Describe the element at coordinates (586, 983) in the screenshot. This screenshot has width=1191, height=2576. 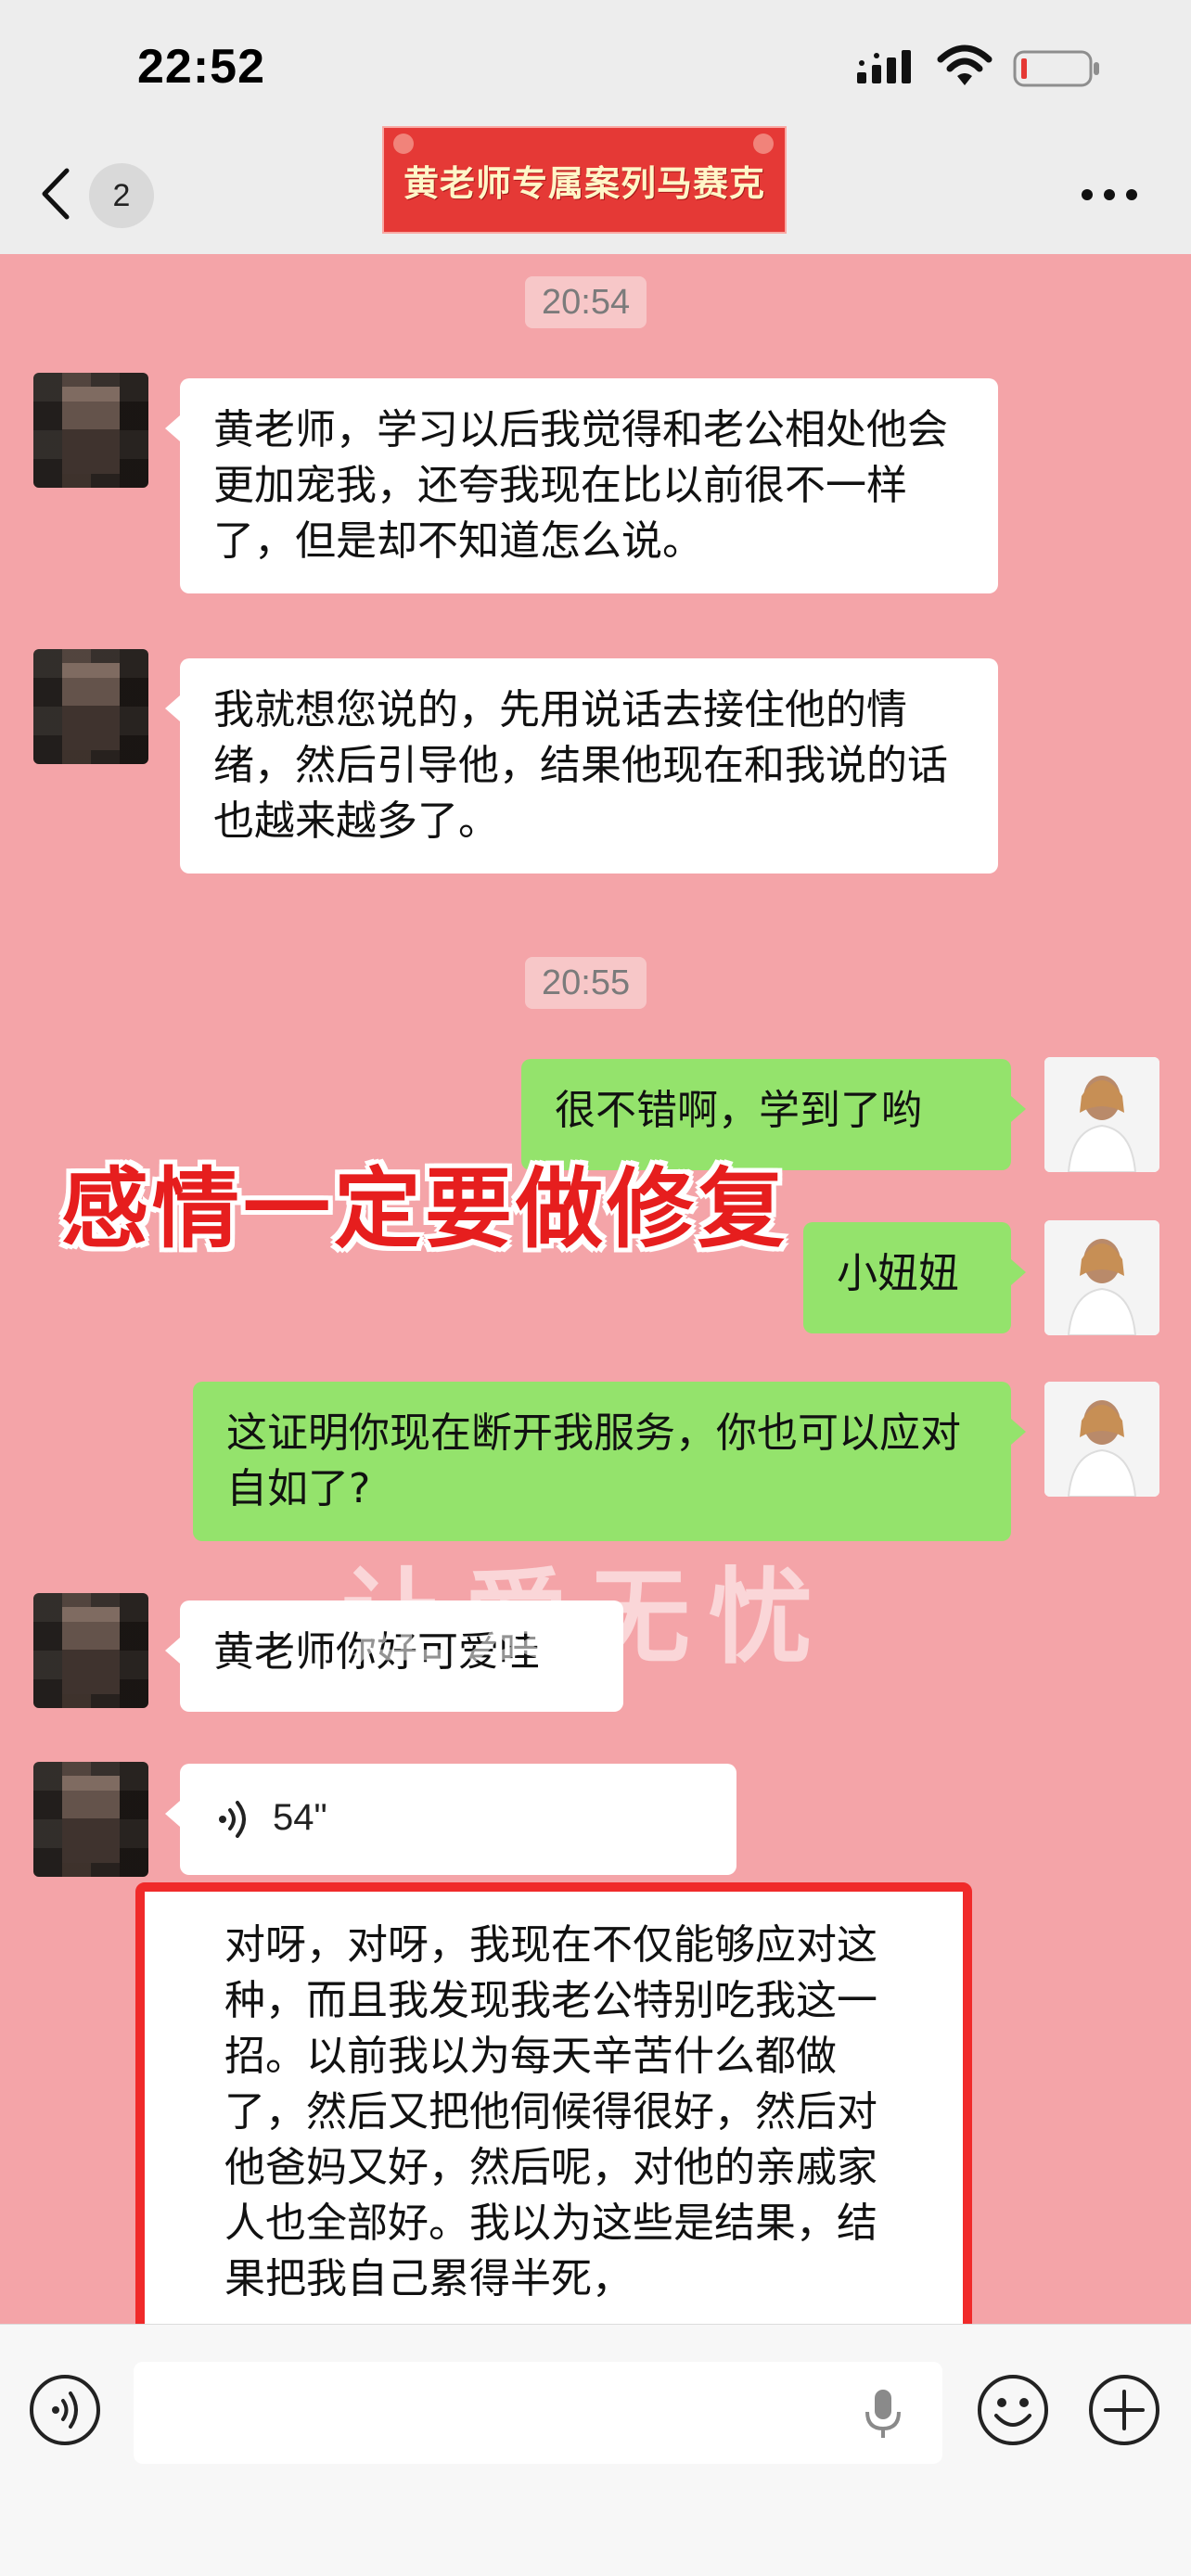
I see `message-timestamp: 20:55` at that location.